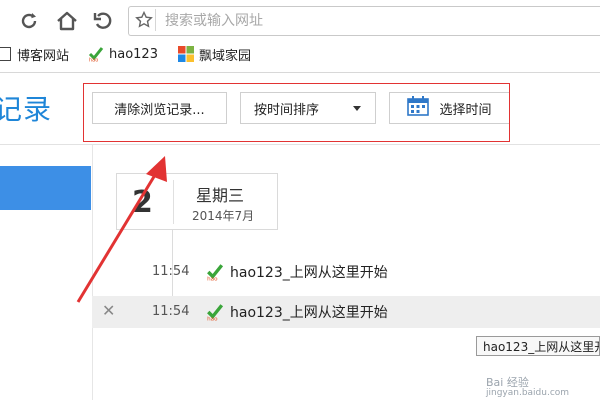  What do you see at coordinates (296, 112) in the screenshot?
I see `annotation-highlight-box` at bounding box center [296, 112].